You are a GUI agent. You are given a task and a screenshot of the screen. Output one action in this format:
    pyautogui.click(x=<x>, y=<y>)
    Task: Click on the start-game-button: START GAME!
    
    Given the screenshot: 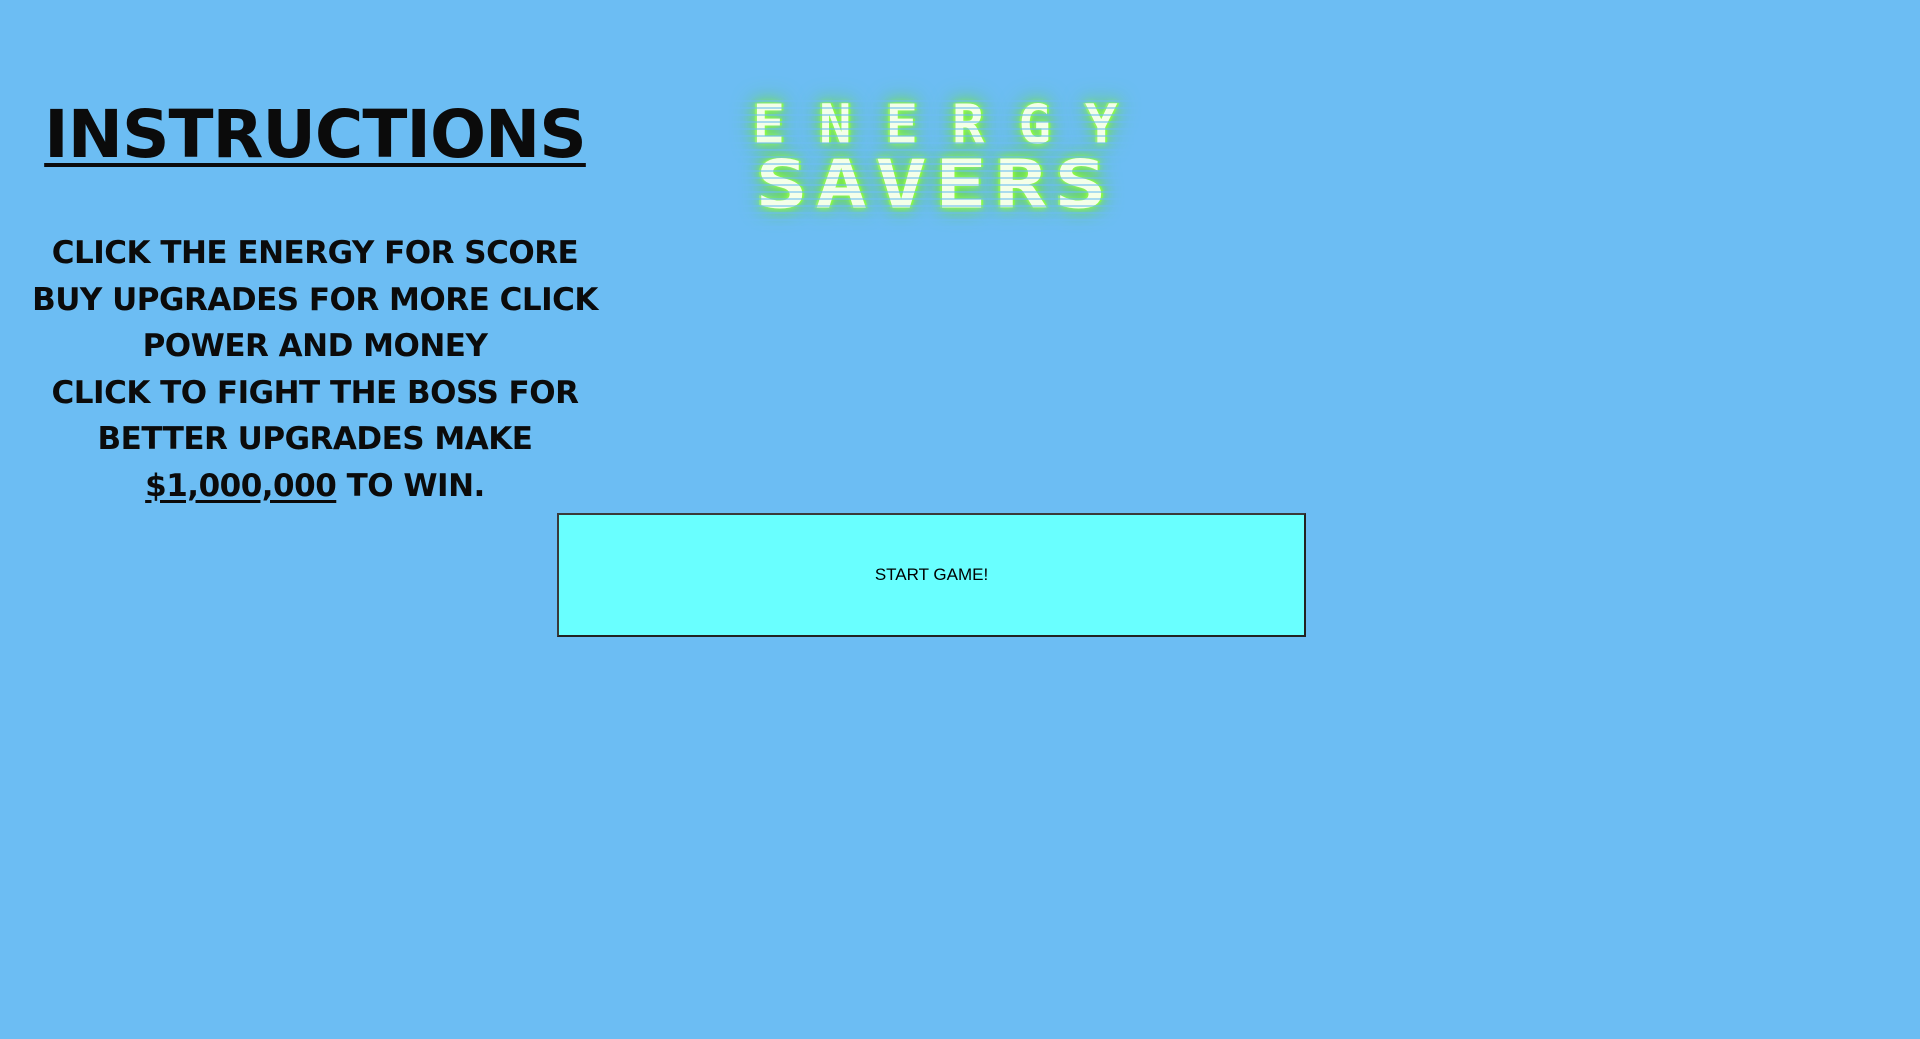 What is the action you would take?
    pyautogui.click(x=931, y=575)
    